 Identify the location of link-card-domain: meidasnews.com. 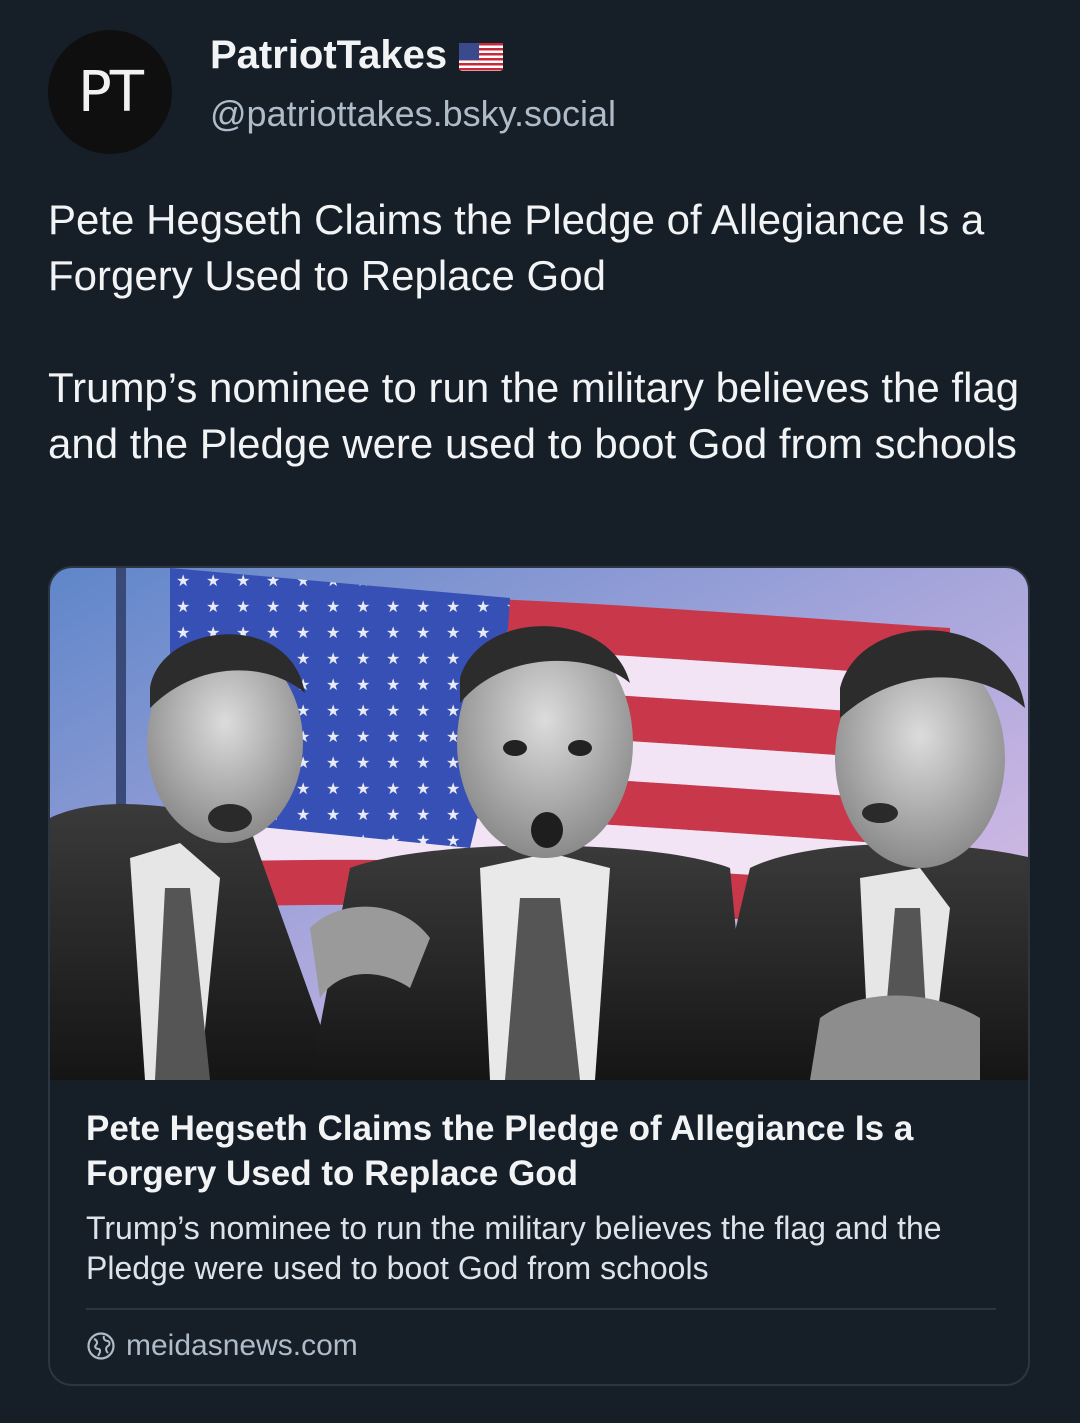
(242, 1345).